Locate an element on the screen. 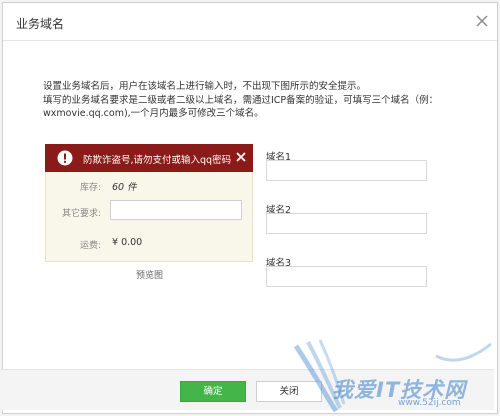  domain-3-input is located at coordinates (346, 276).